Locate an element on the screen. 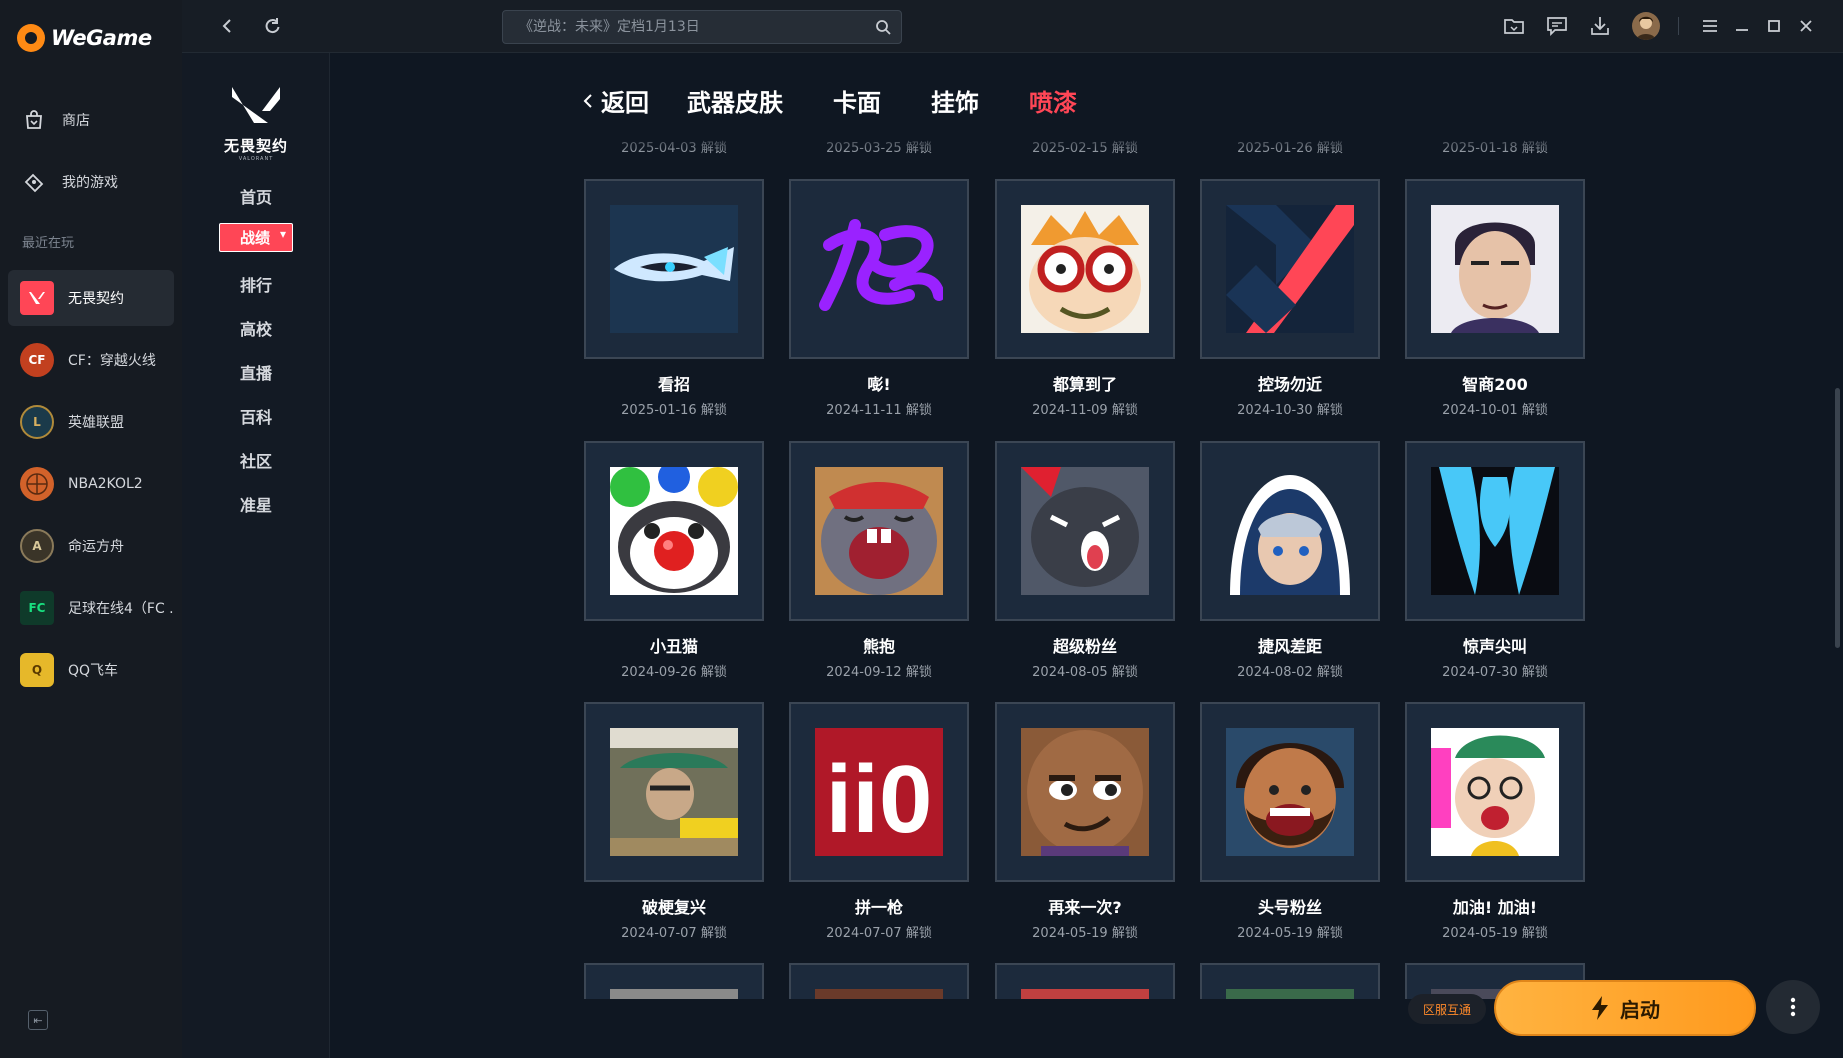 Image resolution: width=1843 pixels, height=1058 pixels. spray-card: 看招 2025-01-16 解锁 is located at coordinates (674, 298).